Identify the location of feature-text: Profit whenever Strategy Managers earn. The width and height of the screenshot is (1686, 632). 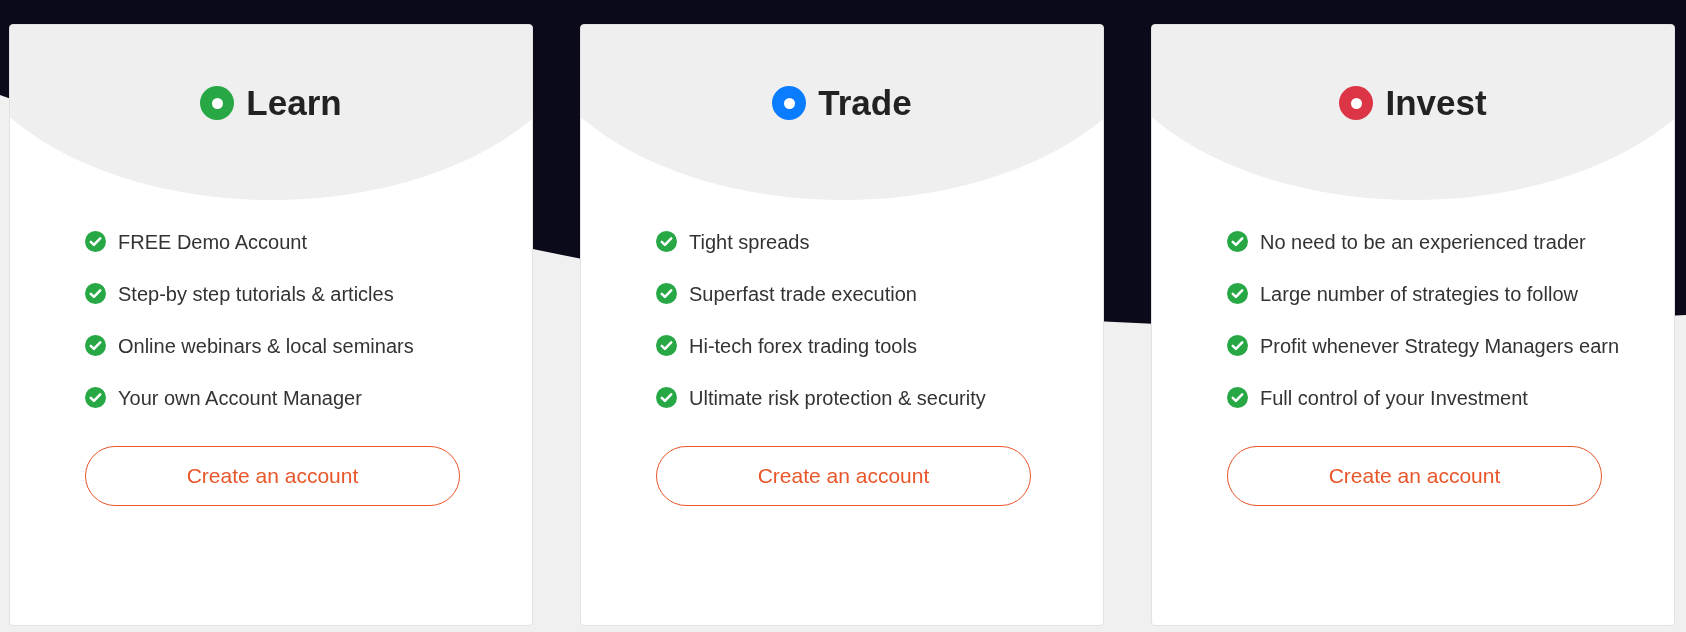
(1440, 345).